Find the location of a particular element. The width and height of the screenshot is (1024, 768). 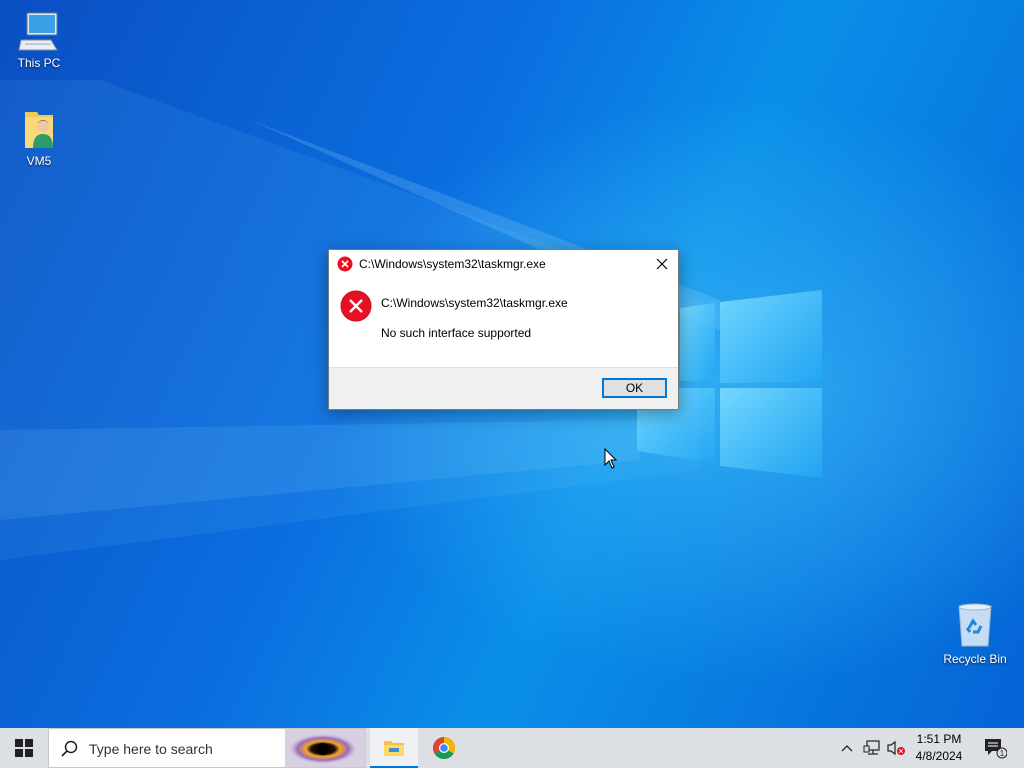

dialog-titlebar: C:\Windows\system32\taskmgr.exe is located at coordinates (503, 264).